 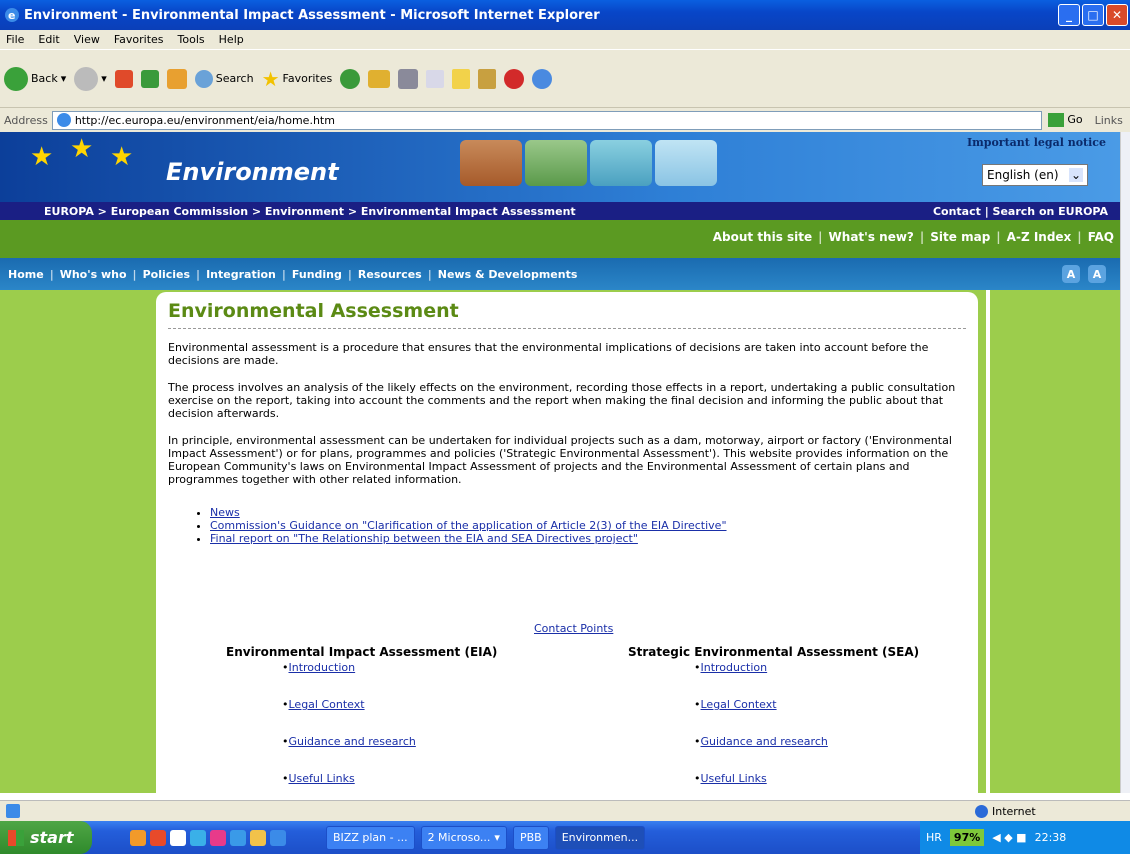 I want to click on battery-indicator: 97%, so click(x=967, y=837).